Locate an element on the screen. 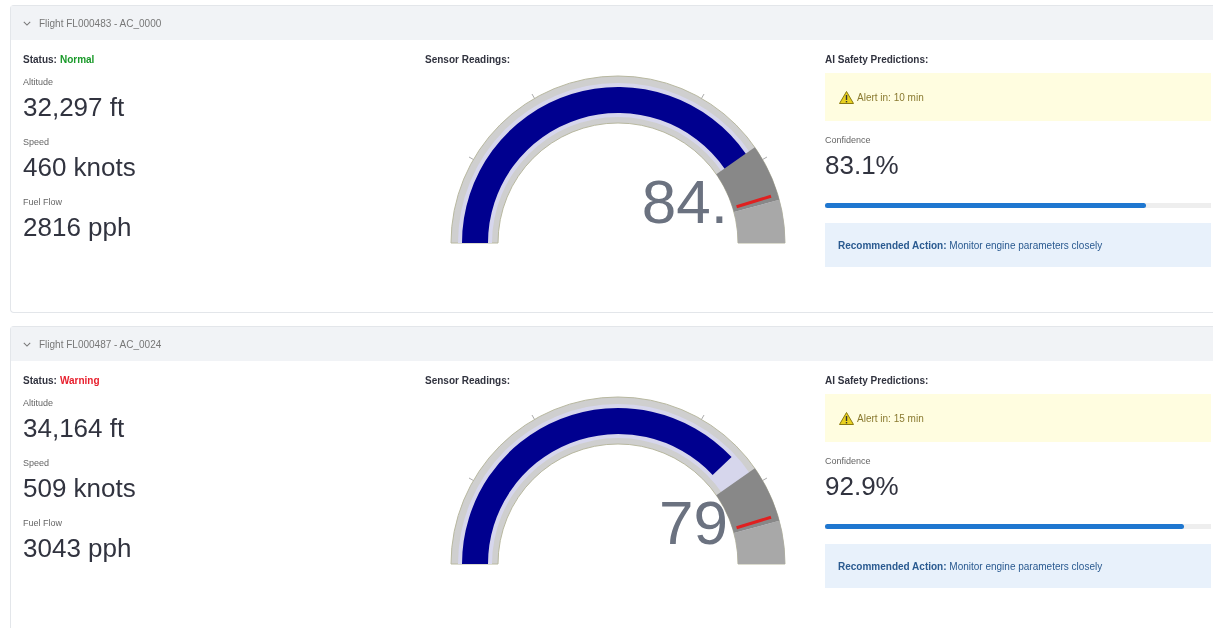 The height and width of the screenshot is (628, 1213). metric-value: 509 knots is located at coordinates (80, 488).